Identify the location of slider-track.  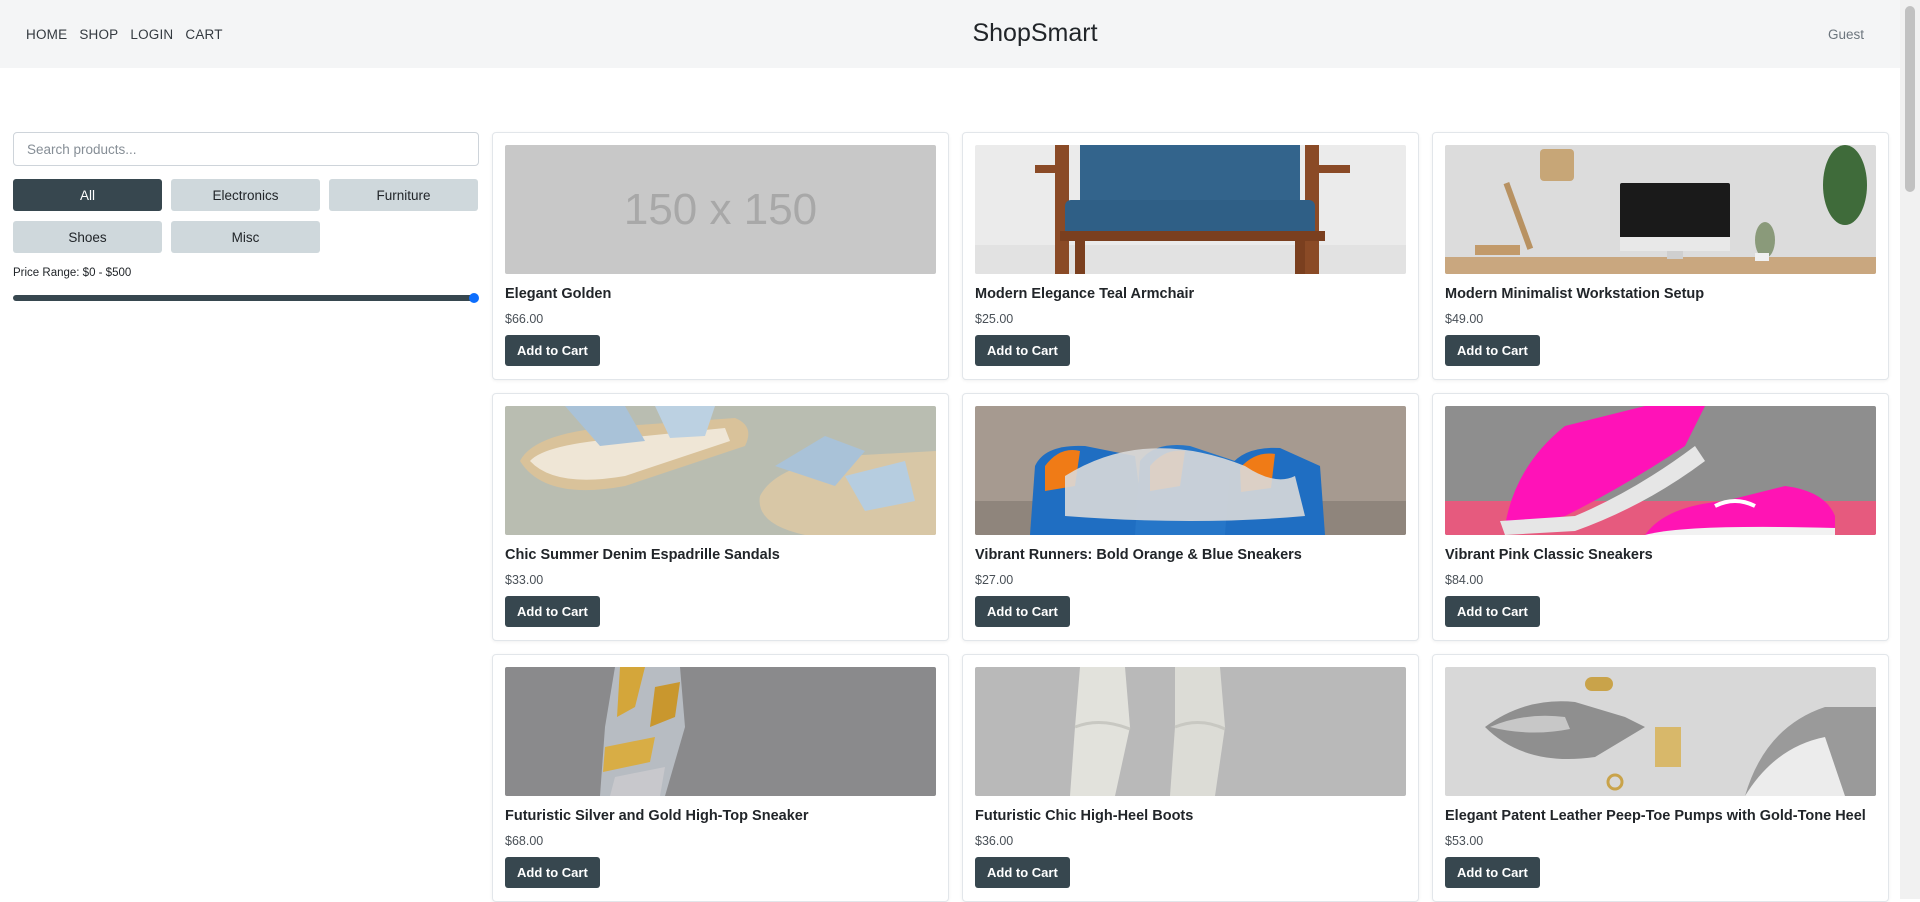
(244, 298).